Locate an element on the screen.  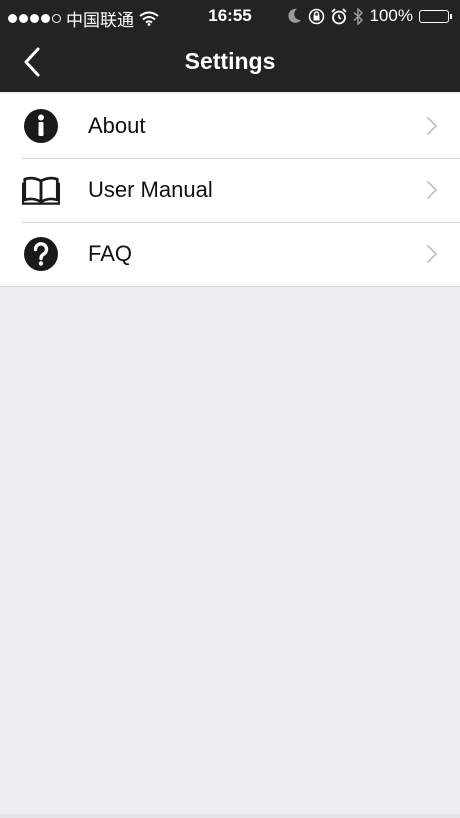
moon-icon is located at coordinates (294, 15).